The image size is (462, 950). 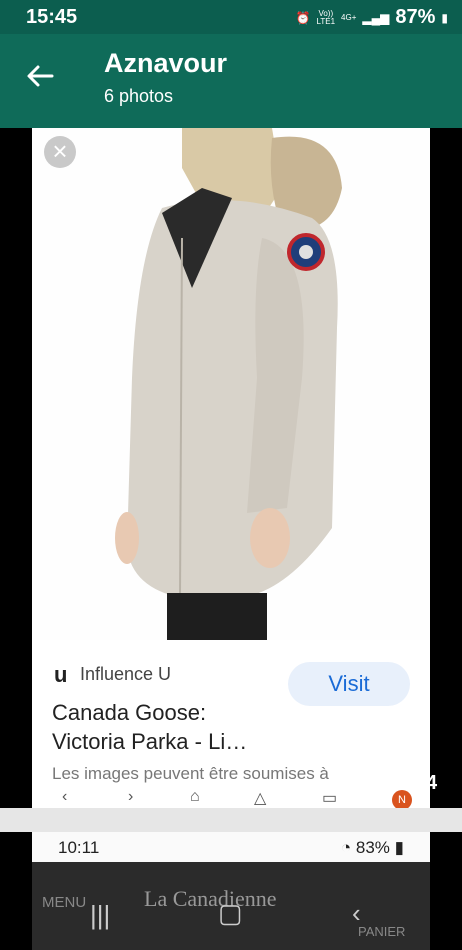 I want to click on wifi-icon: ◔, so click(x=346, y=847).